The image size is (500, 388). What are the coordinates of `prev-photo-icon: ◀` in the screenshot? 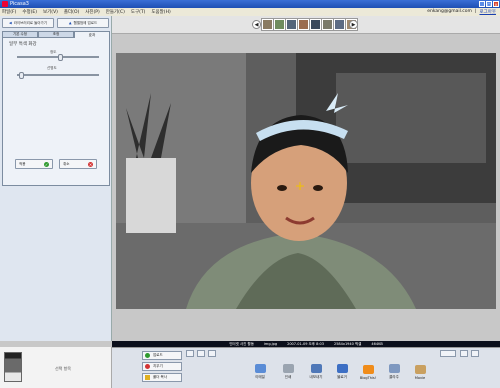 It's located at (256, 24).